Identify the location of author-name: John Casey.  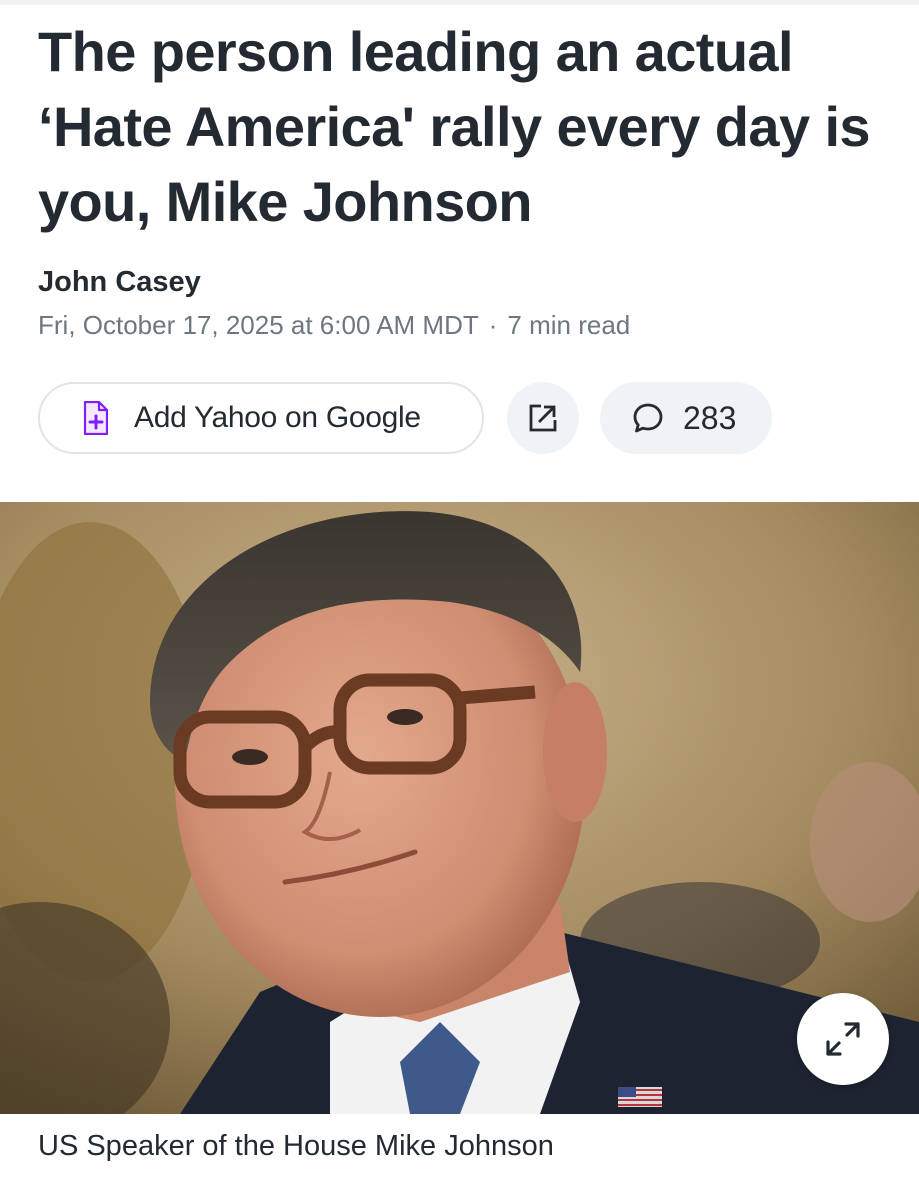
(119, 282).